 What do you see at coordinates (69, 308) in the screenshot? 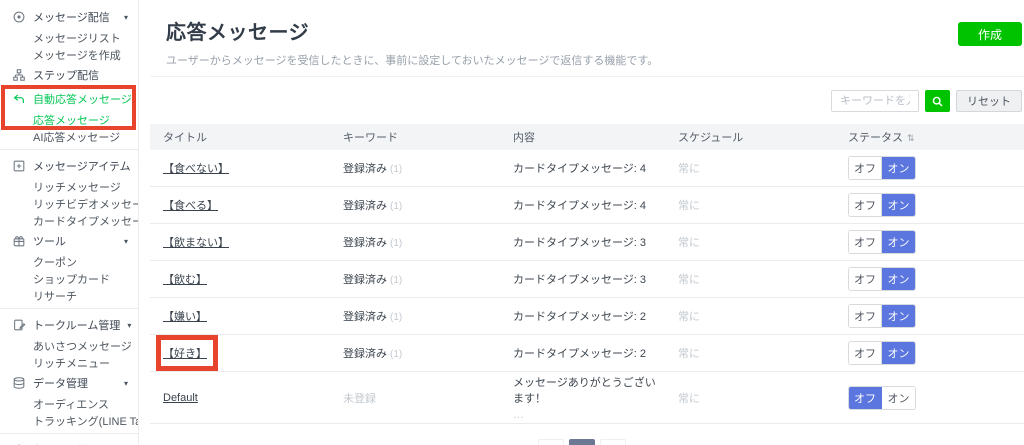
I see `sidebar-divider` at bounding box center [69, 308].